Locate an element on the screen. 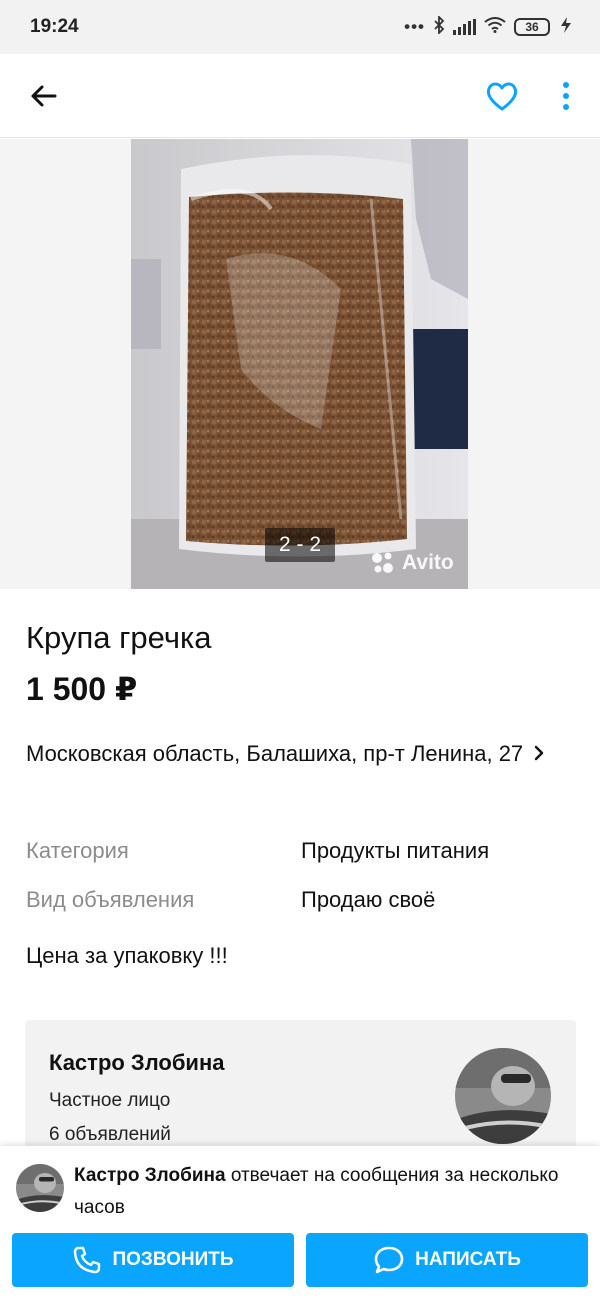 This screenshot has width=600, height=1299. listing-title: Крупа гречка is located at coordinates (119, 637).